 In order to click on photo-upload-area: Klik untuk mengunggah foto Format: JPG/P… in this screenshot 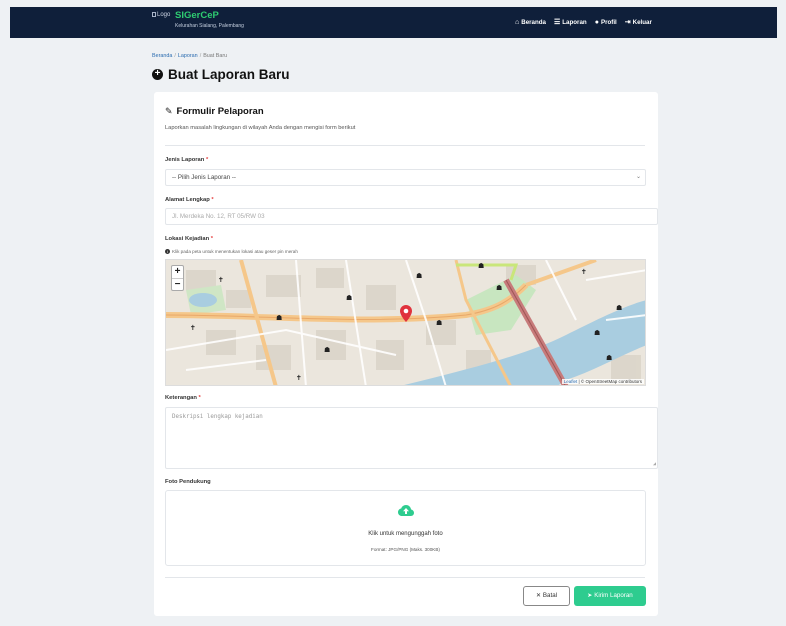, I will do `click(405, 528)`.